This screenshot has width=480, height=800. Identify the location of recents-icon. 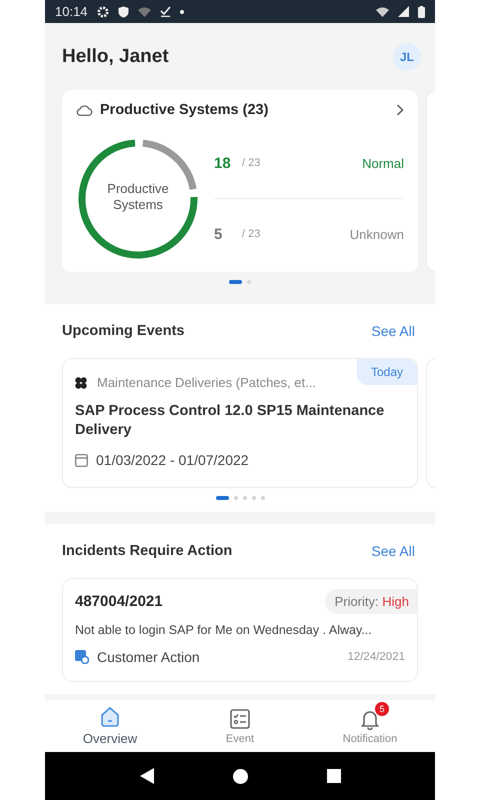
(333, 776).